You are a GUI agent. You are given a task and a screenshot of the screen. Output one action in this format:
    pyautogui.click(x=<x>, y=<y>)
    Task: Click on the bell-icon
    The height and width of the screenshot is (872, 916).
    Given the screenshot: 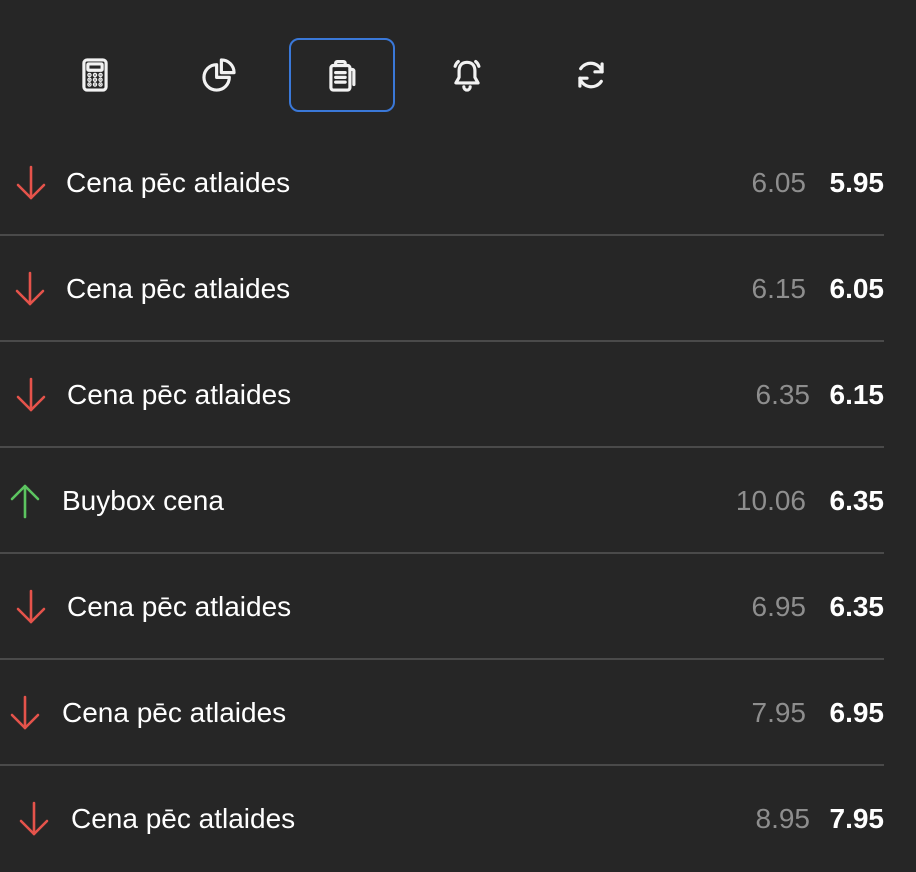 What is the action you would take?
    pyautogui.click(x=467, y=75)
    